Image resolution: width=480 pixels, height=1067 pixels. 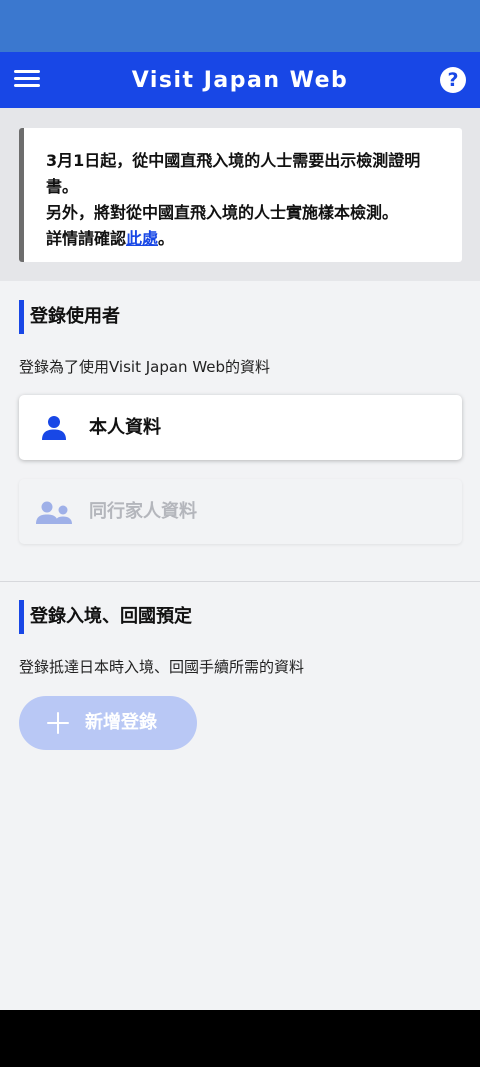 I want to click on notice-line-1: 3月1日起，從中國直飛入境的人士需要出示檢測證明書。, so click(x=233, y=173).